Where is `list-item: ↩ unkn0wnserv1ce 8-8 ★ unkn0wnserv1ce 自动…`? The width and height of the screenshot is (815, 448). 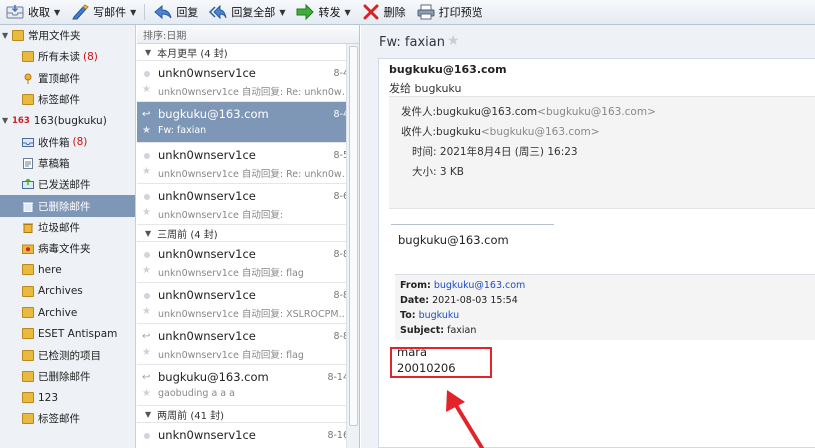
list-item: ↩ unkn0wnserv1ce 8-8 ★ unkn0wnserv1ce 自动… is located at coordinates (248, 344).